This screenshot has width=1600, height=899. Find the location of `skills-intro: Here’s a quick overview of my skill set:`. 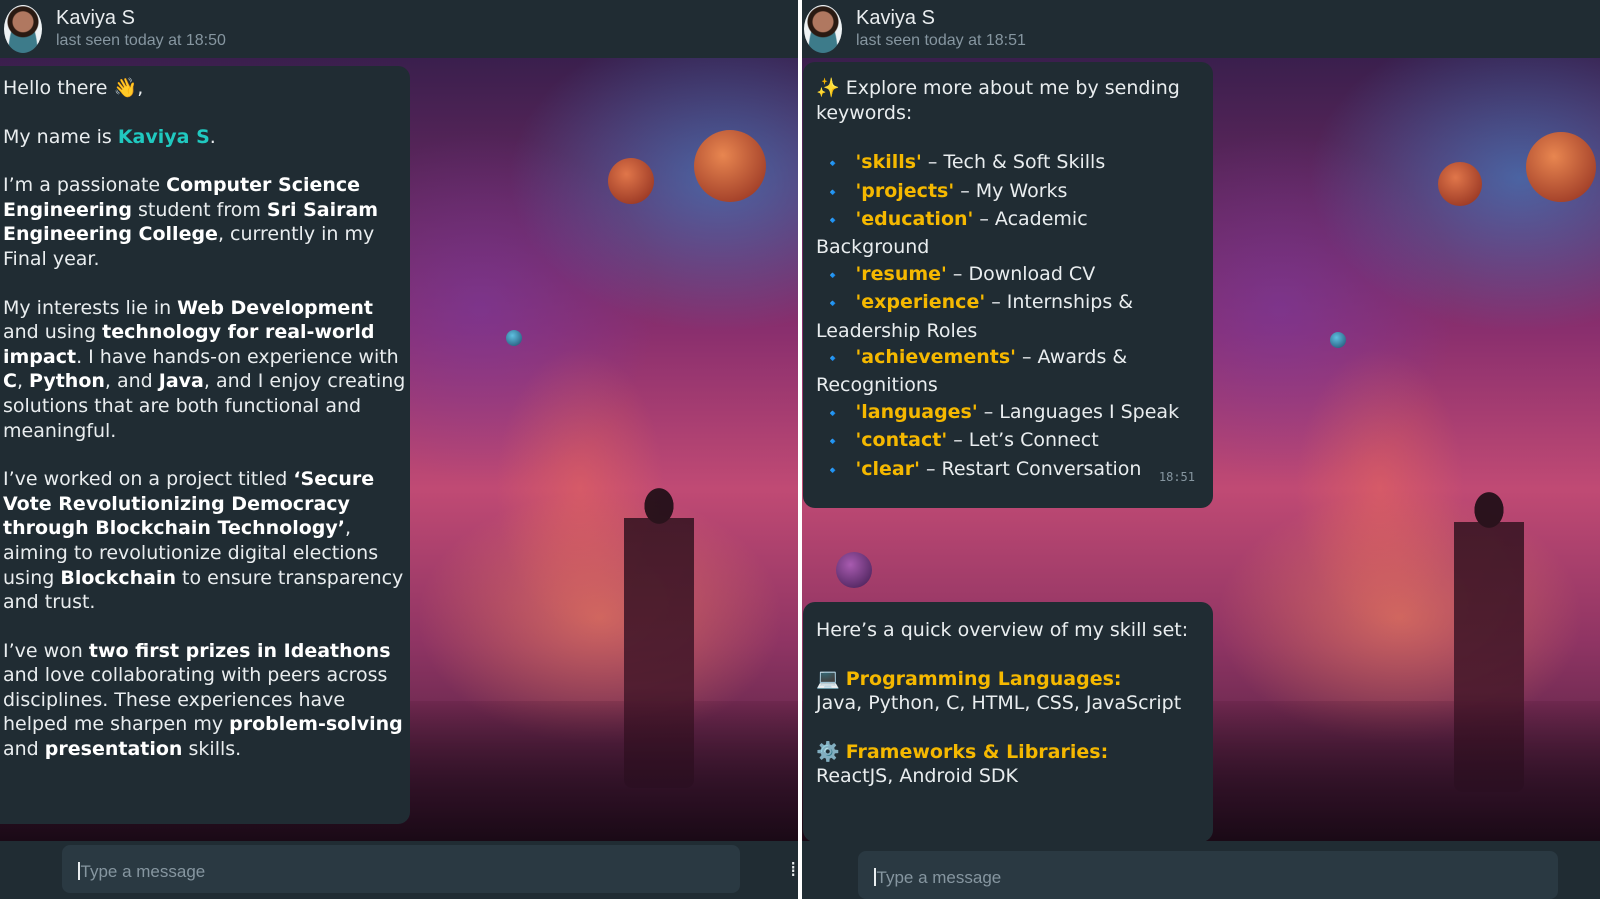

skills-intro: Here’s a quick overview of my skill set: is located at coordinates (1002, 630).